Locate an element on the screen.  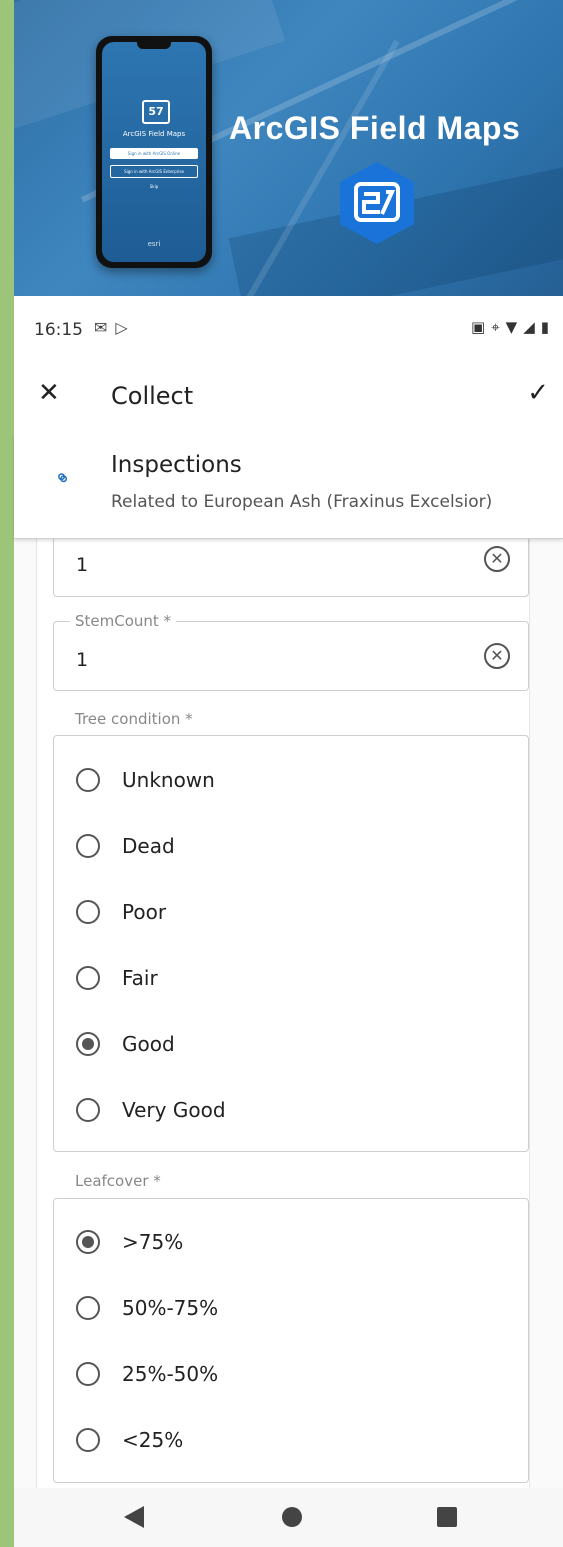
radio-option-under-25: <25% is located at coordinates (286, 1441).